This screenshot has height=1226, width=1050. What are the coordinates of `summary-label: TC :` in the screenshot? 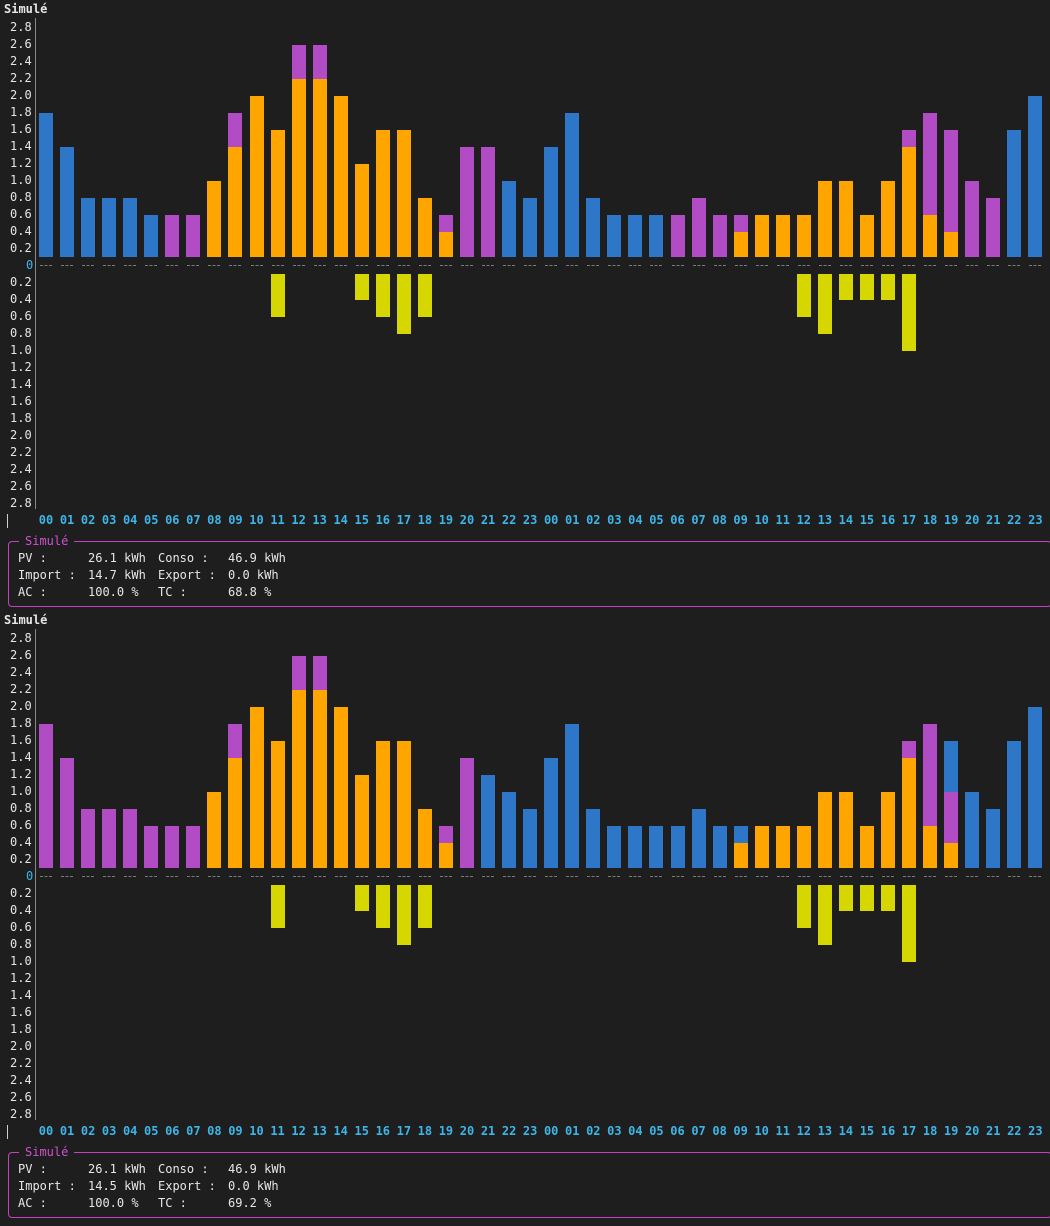 It's located at (172, 592).